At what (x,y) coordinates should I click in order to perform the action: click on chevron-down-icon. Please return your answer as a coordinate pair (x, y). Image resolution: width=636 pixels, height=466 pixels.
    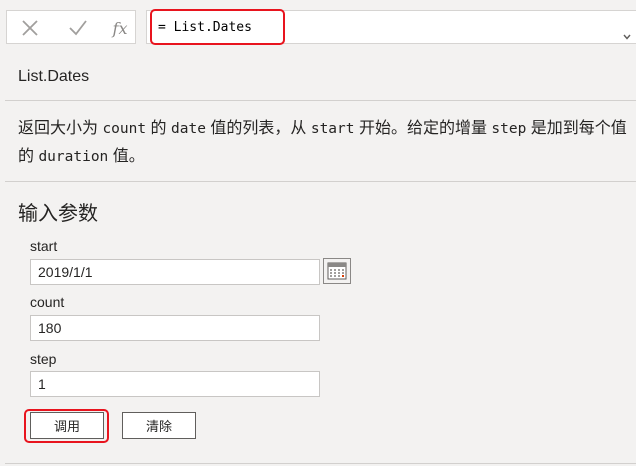
    Looking at the image, I should click on (627, 34).